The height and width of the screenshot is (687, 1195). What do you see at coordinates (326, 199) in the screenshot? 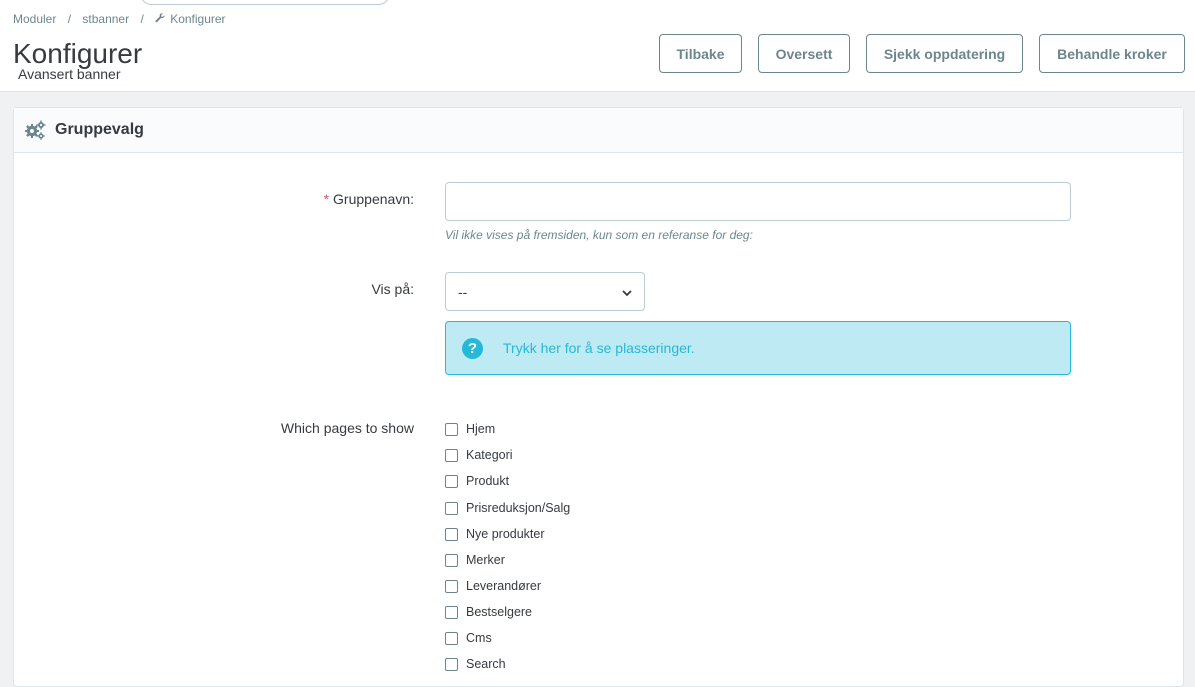
I see `required-mark: *` at bounding box center [326, 199].